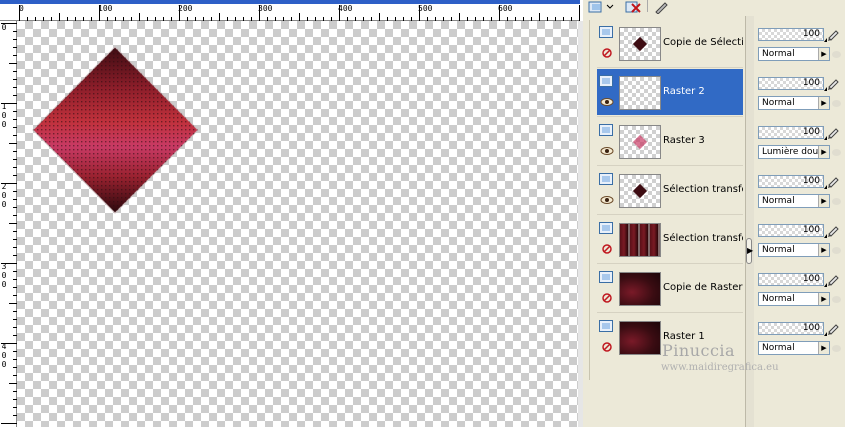 The image size is (845, 427). Describe the element at coordinates (4, 106) in the screenshot. I see `vruler-label-100-d1: 1` at that location.